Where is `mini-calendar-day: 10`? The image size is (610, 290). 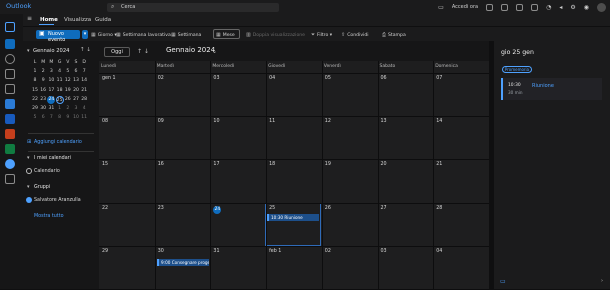
mini-calendar-day: 10 is located at coordinates (51, 81).